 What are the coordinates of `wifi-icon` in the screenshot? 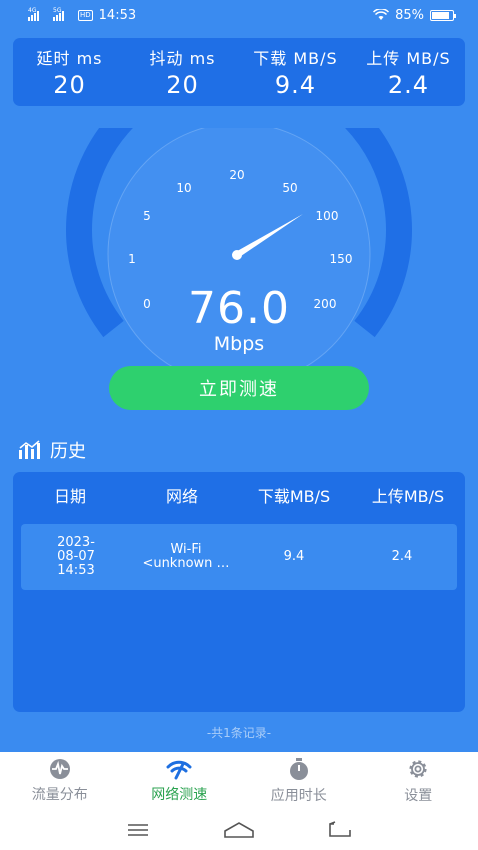 It's located at (381, 14).